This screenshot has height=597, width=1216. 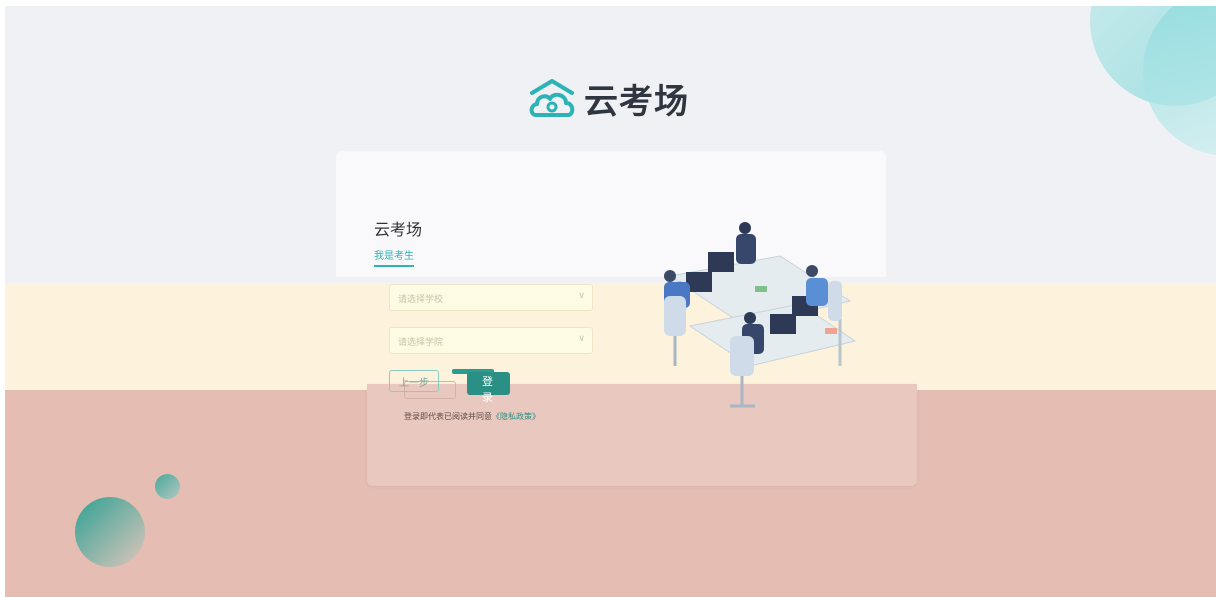 I want to click on college-select: 请选择学院 ∨, so click(x=491, y=340).